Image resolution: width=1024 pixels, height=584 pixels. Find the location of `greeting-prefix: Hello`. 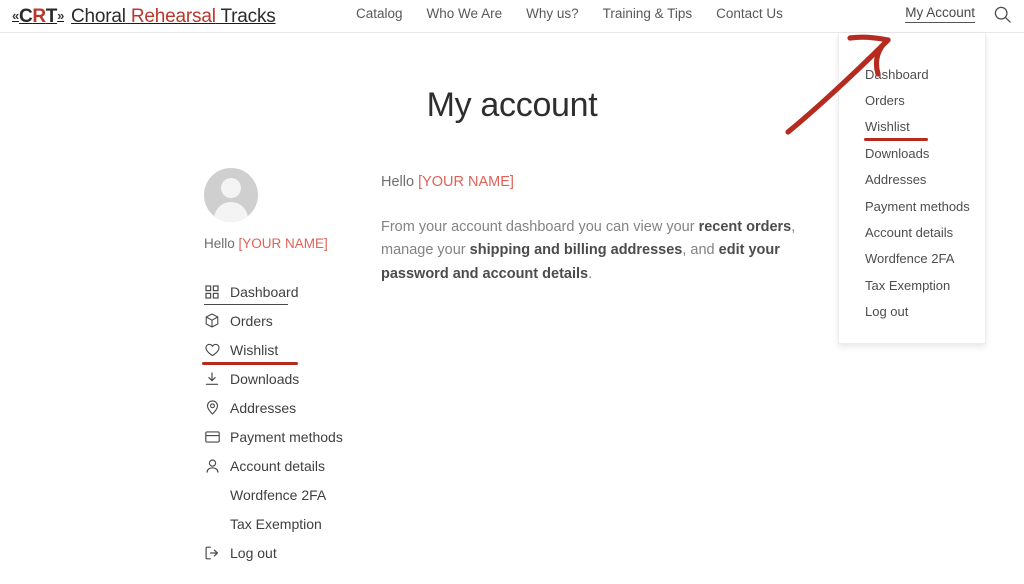

greeting-prefix: Hello is located at coordinates (400, 182).